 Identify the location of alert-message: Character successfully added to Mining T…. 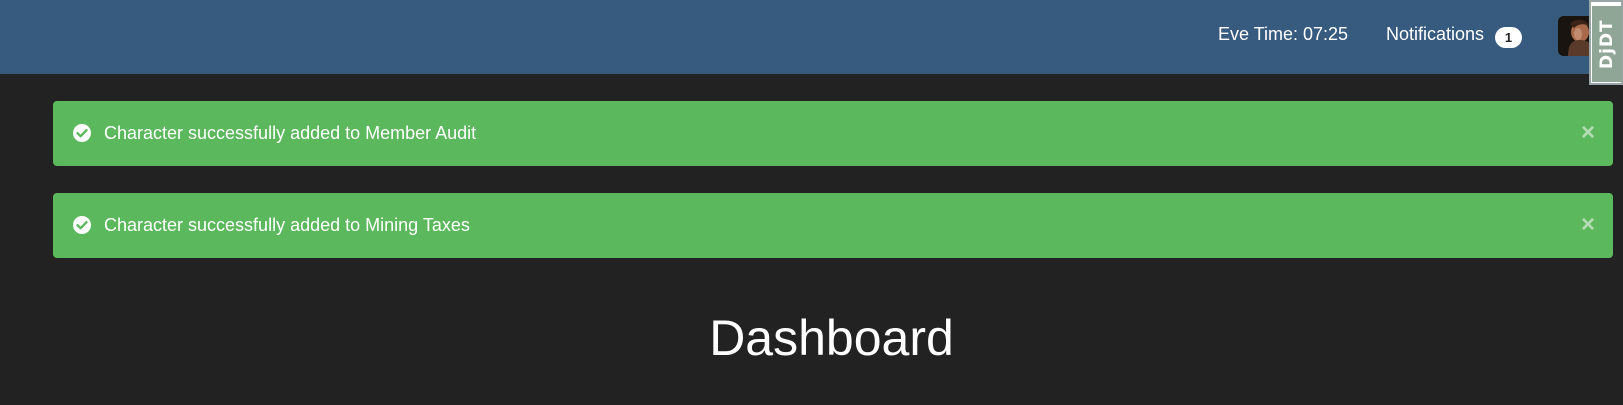
(287, 225).